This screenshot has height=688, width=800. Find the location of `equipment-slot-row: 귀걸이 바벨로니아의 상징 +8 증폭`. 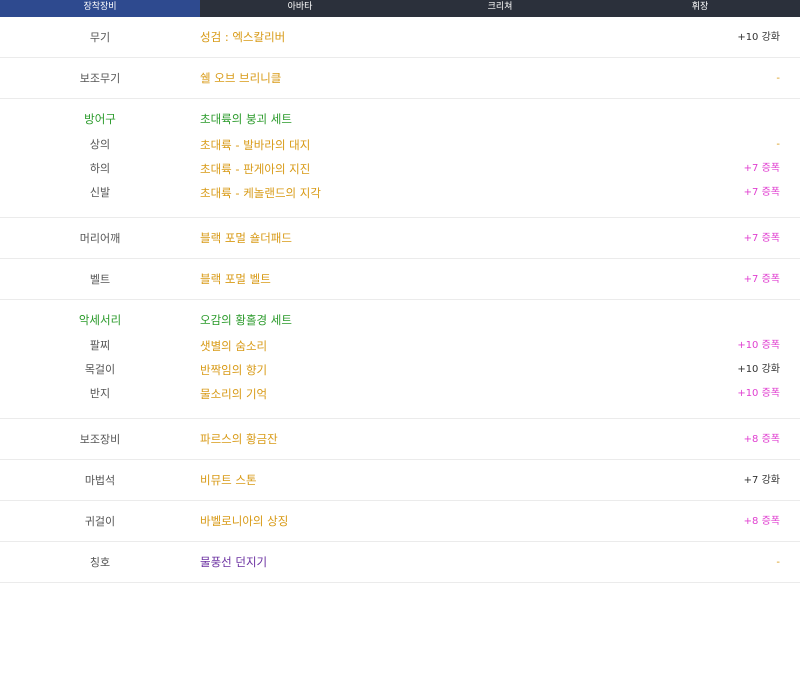

equipment-slot-row: 귀걸이 바벨로니아의 상징 +8 증폭 is located at coordinates (400, 521).